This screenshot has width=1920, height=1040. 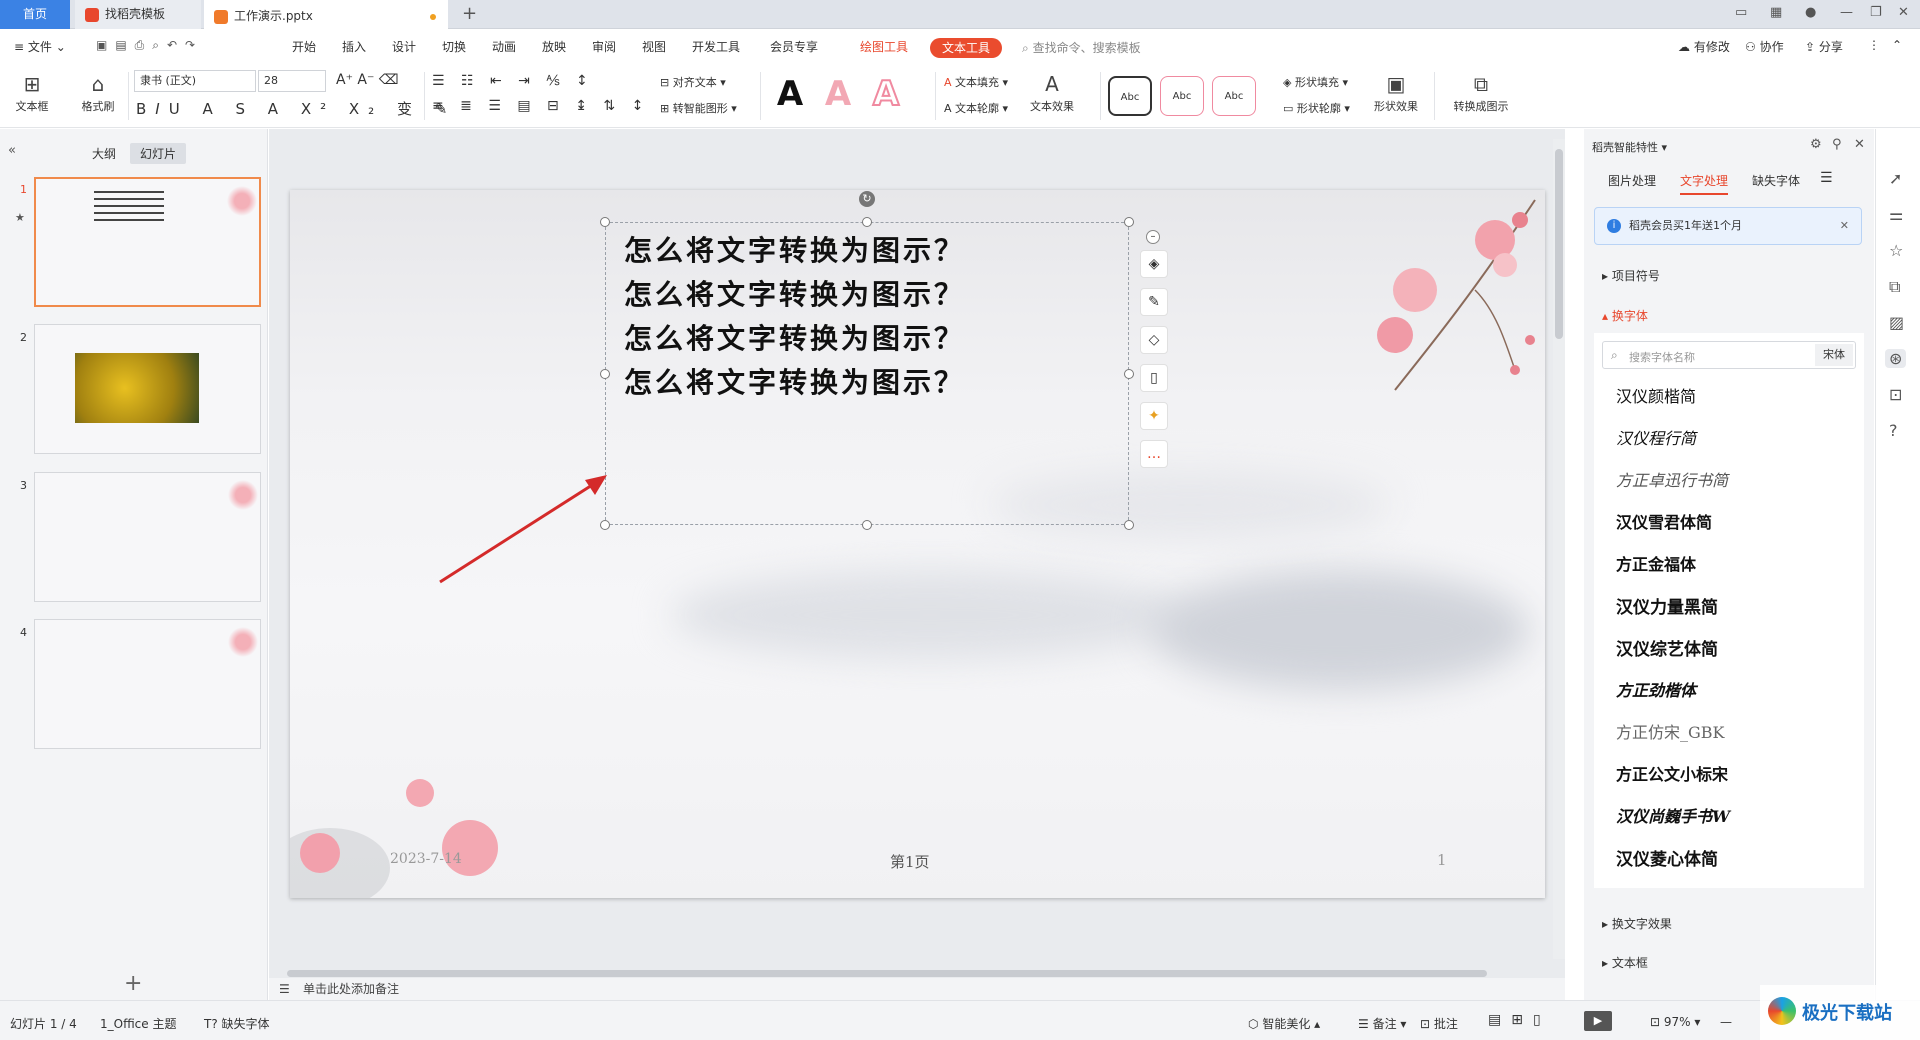 What do you see at coordinates (513, 80) in the screenshot?
I see `list-icons: ☰ ☷ ⇤ ⇥ ⅍ ↕` at bounding box center [513, 80].